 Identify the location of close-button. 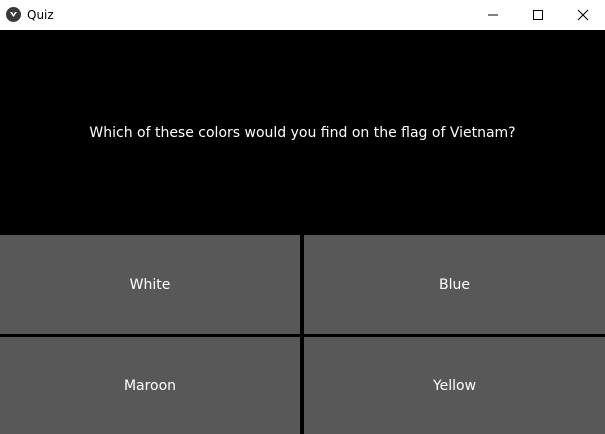
(582, 15).